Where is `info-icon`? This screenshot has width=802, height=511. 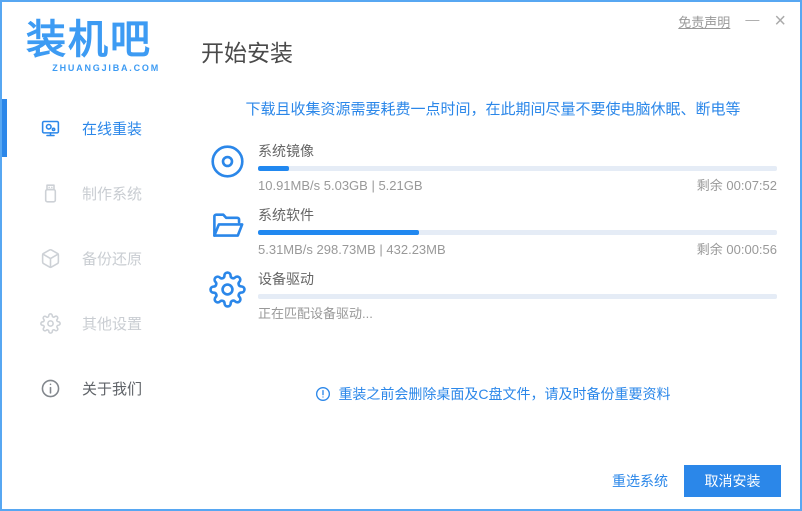 info-icon is located at coordinates (50, 388).